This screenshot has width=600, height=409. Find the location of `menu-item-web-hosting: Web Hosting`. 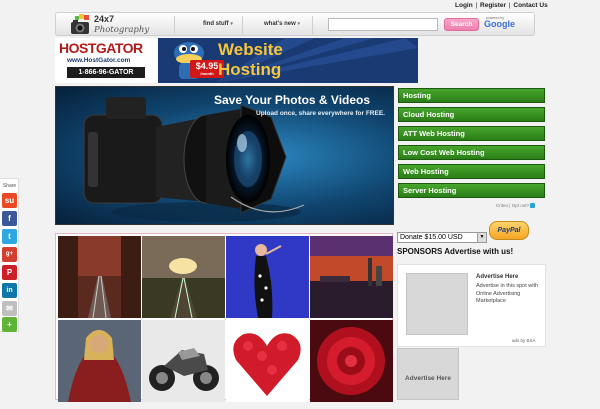

menu-item-web-hosting: Web Hosting is located at coordinates (471, 171).